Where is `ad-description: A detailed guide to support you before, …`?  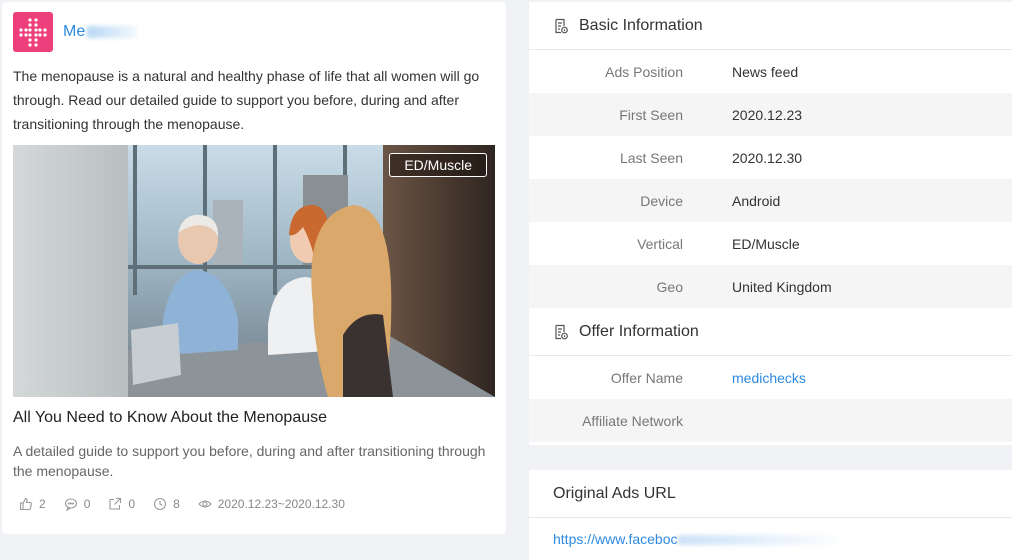
ad-description: A detailed guide to support you before, … is located at coordinates (249, 461).